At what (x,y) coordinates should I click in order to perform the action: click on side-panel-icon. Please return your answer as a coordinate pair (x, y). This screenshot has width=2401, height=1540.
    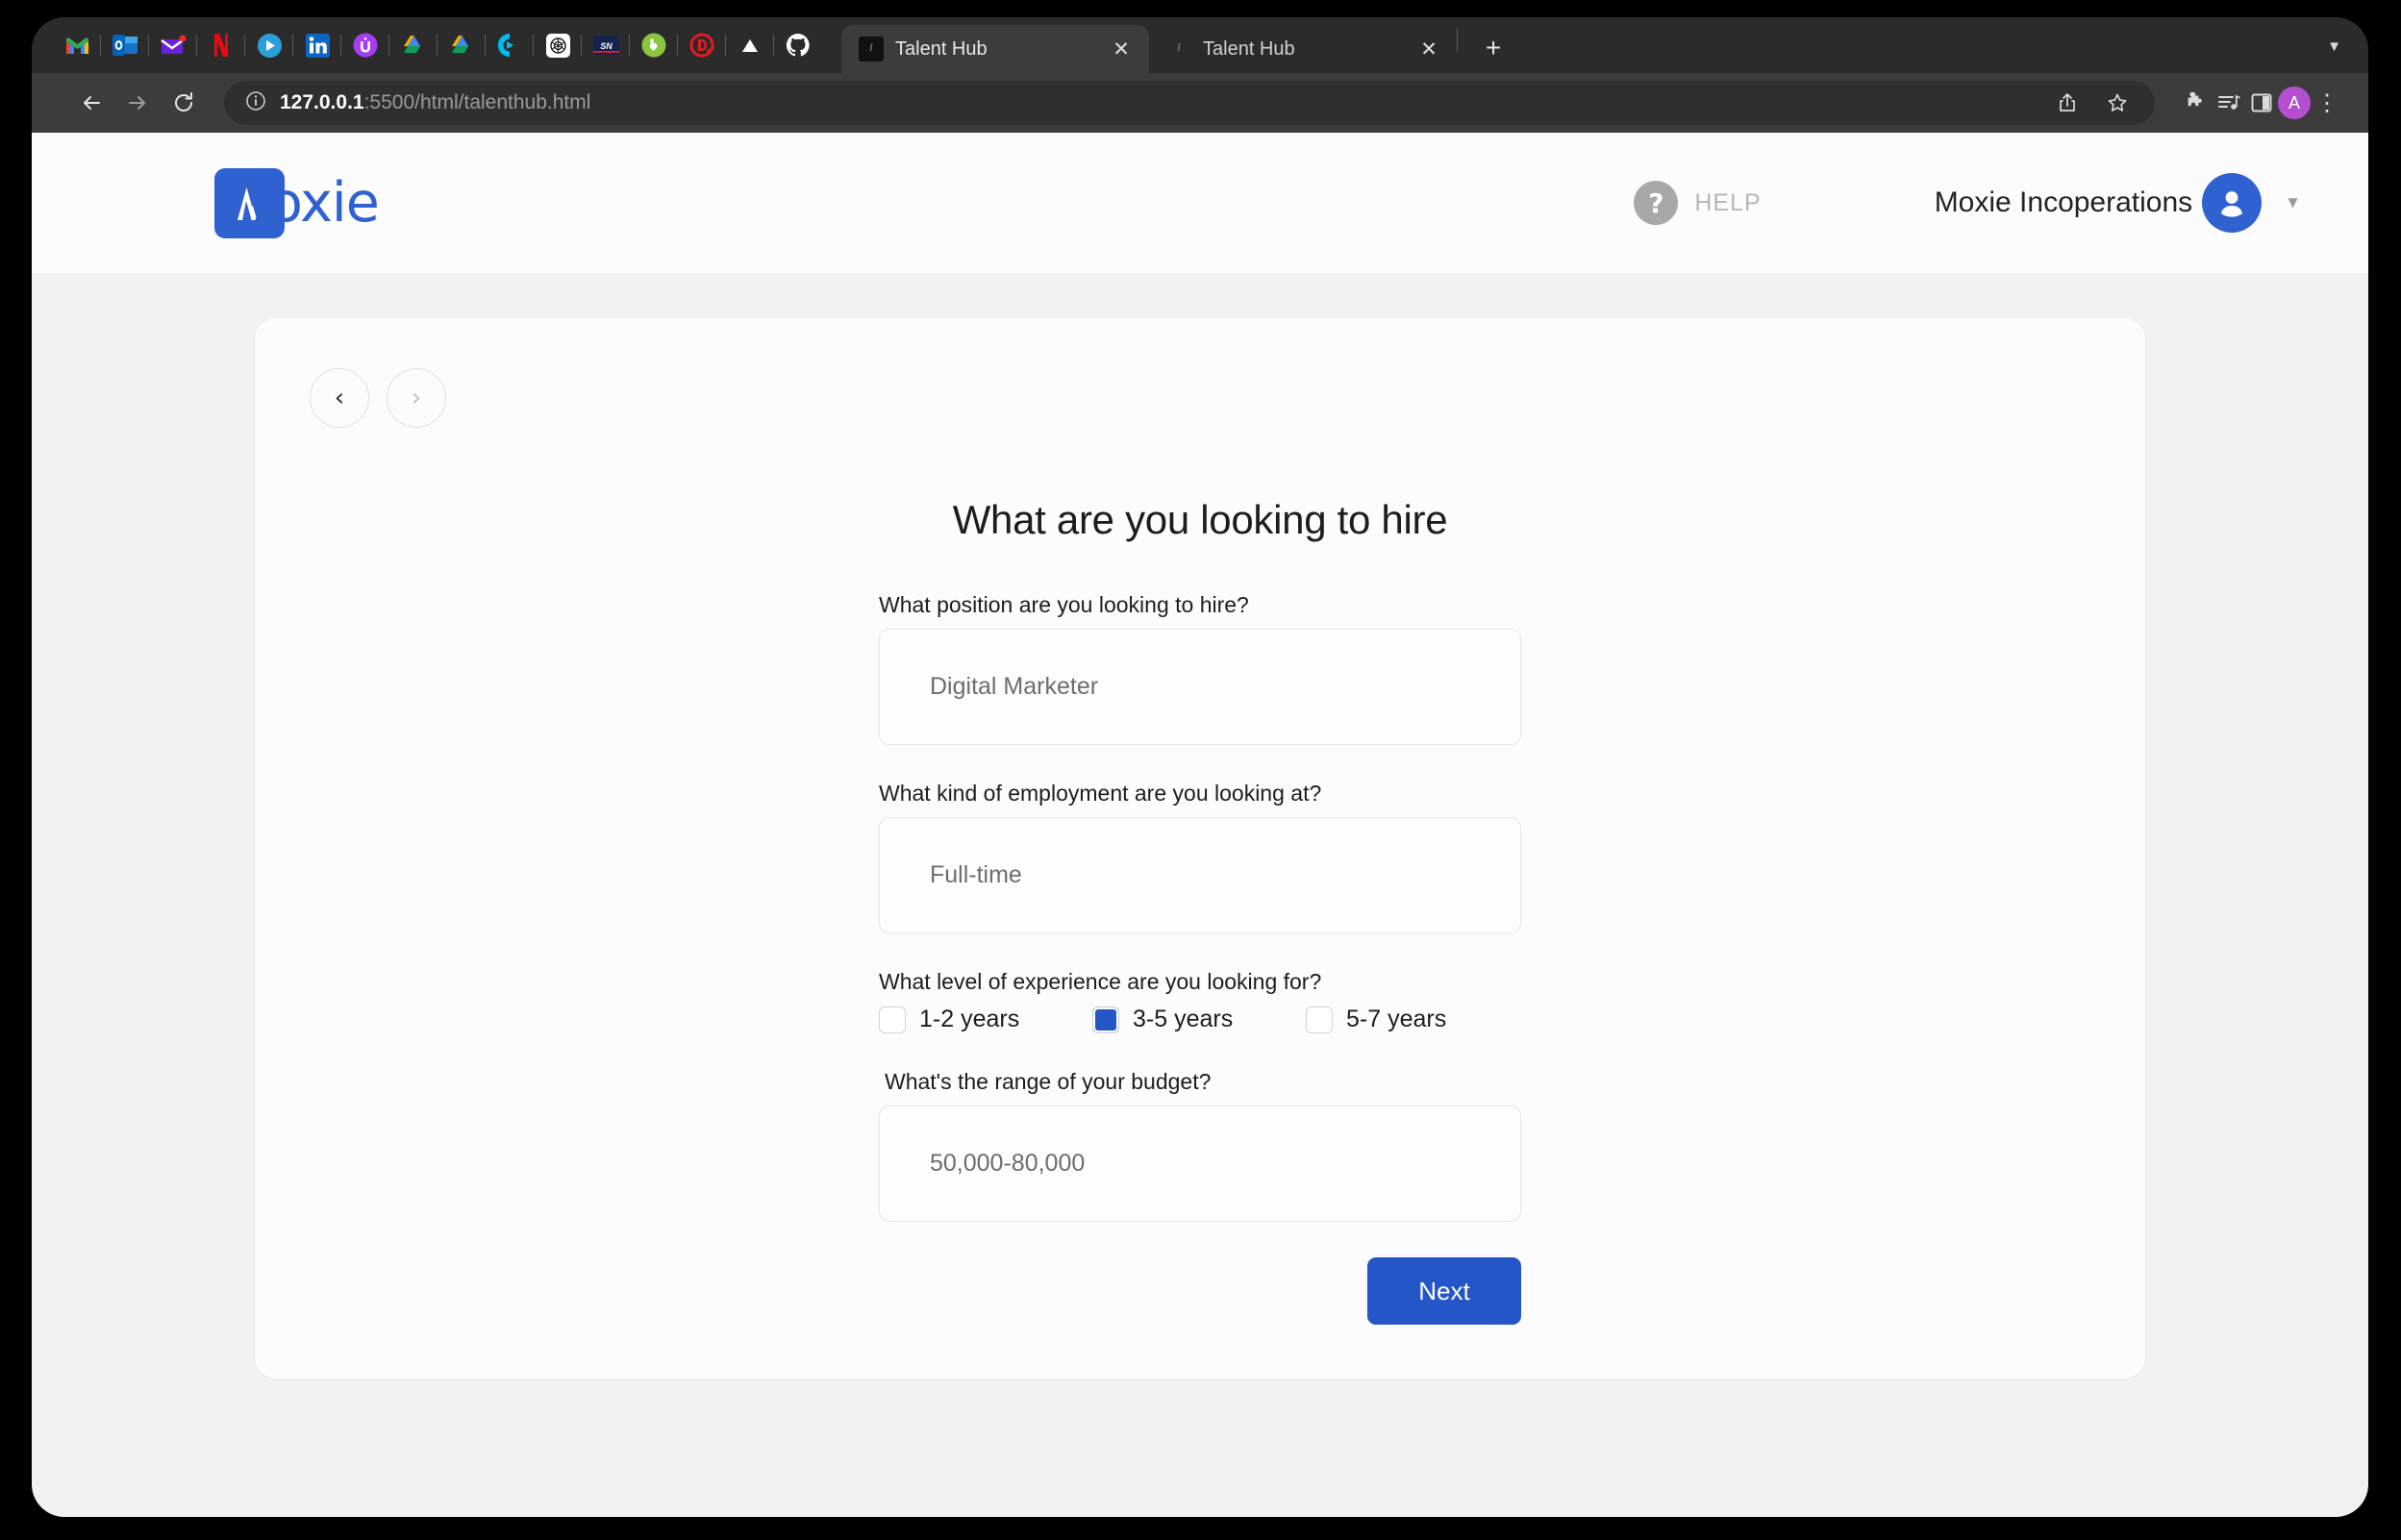
    Looking at the image, I should click on (2262, 103).